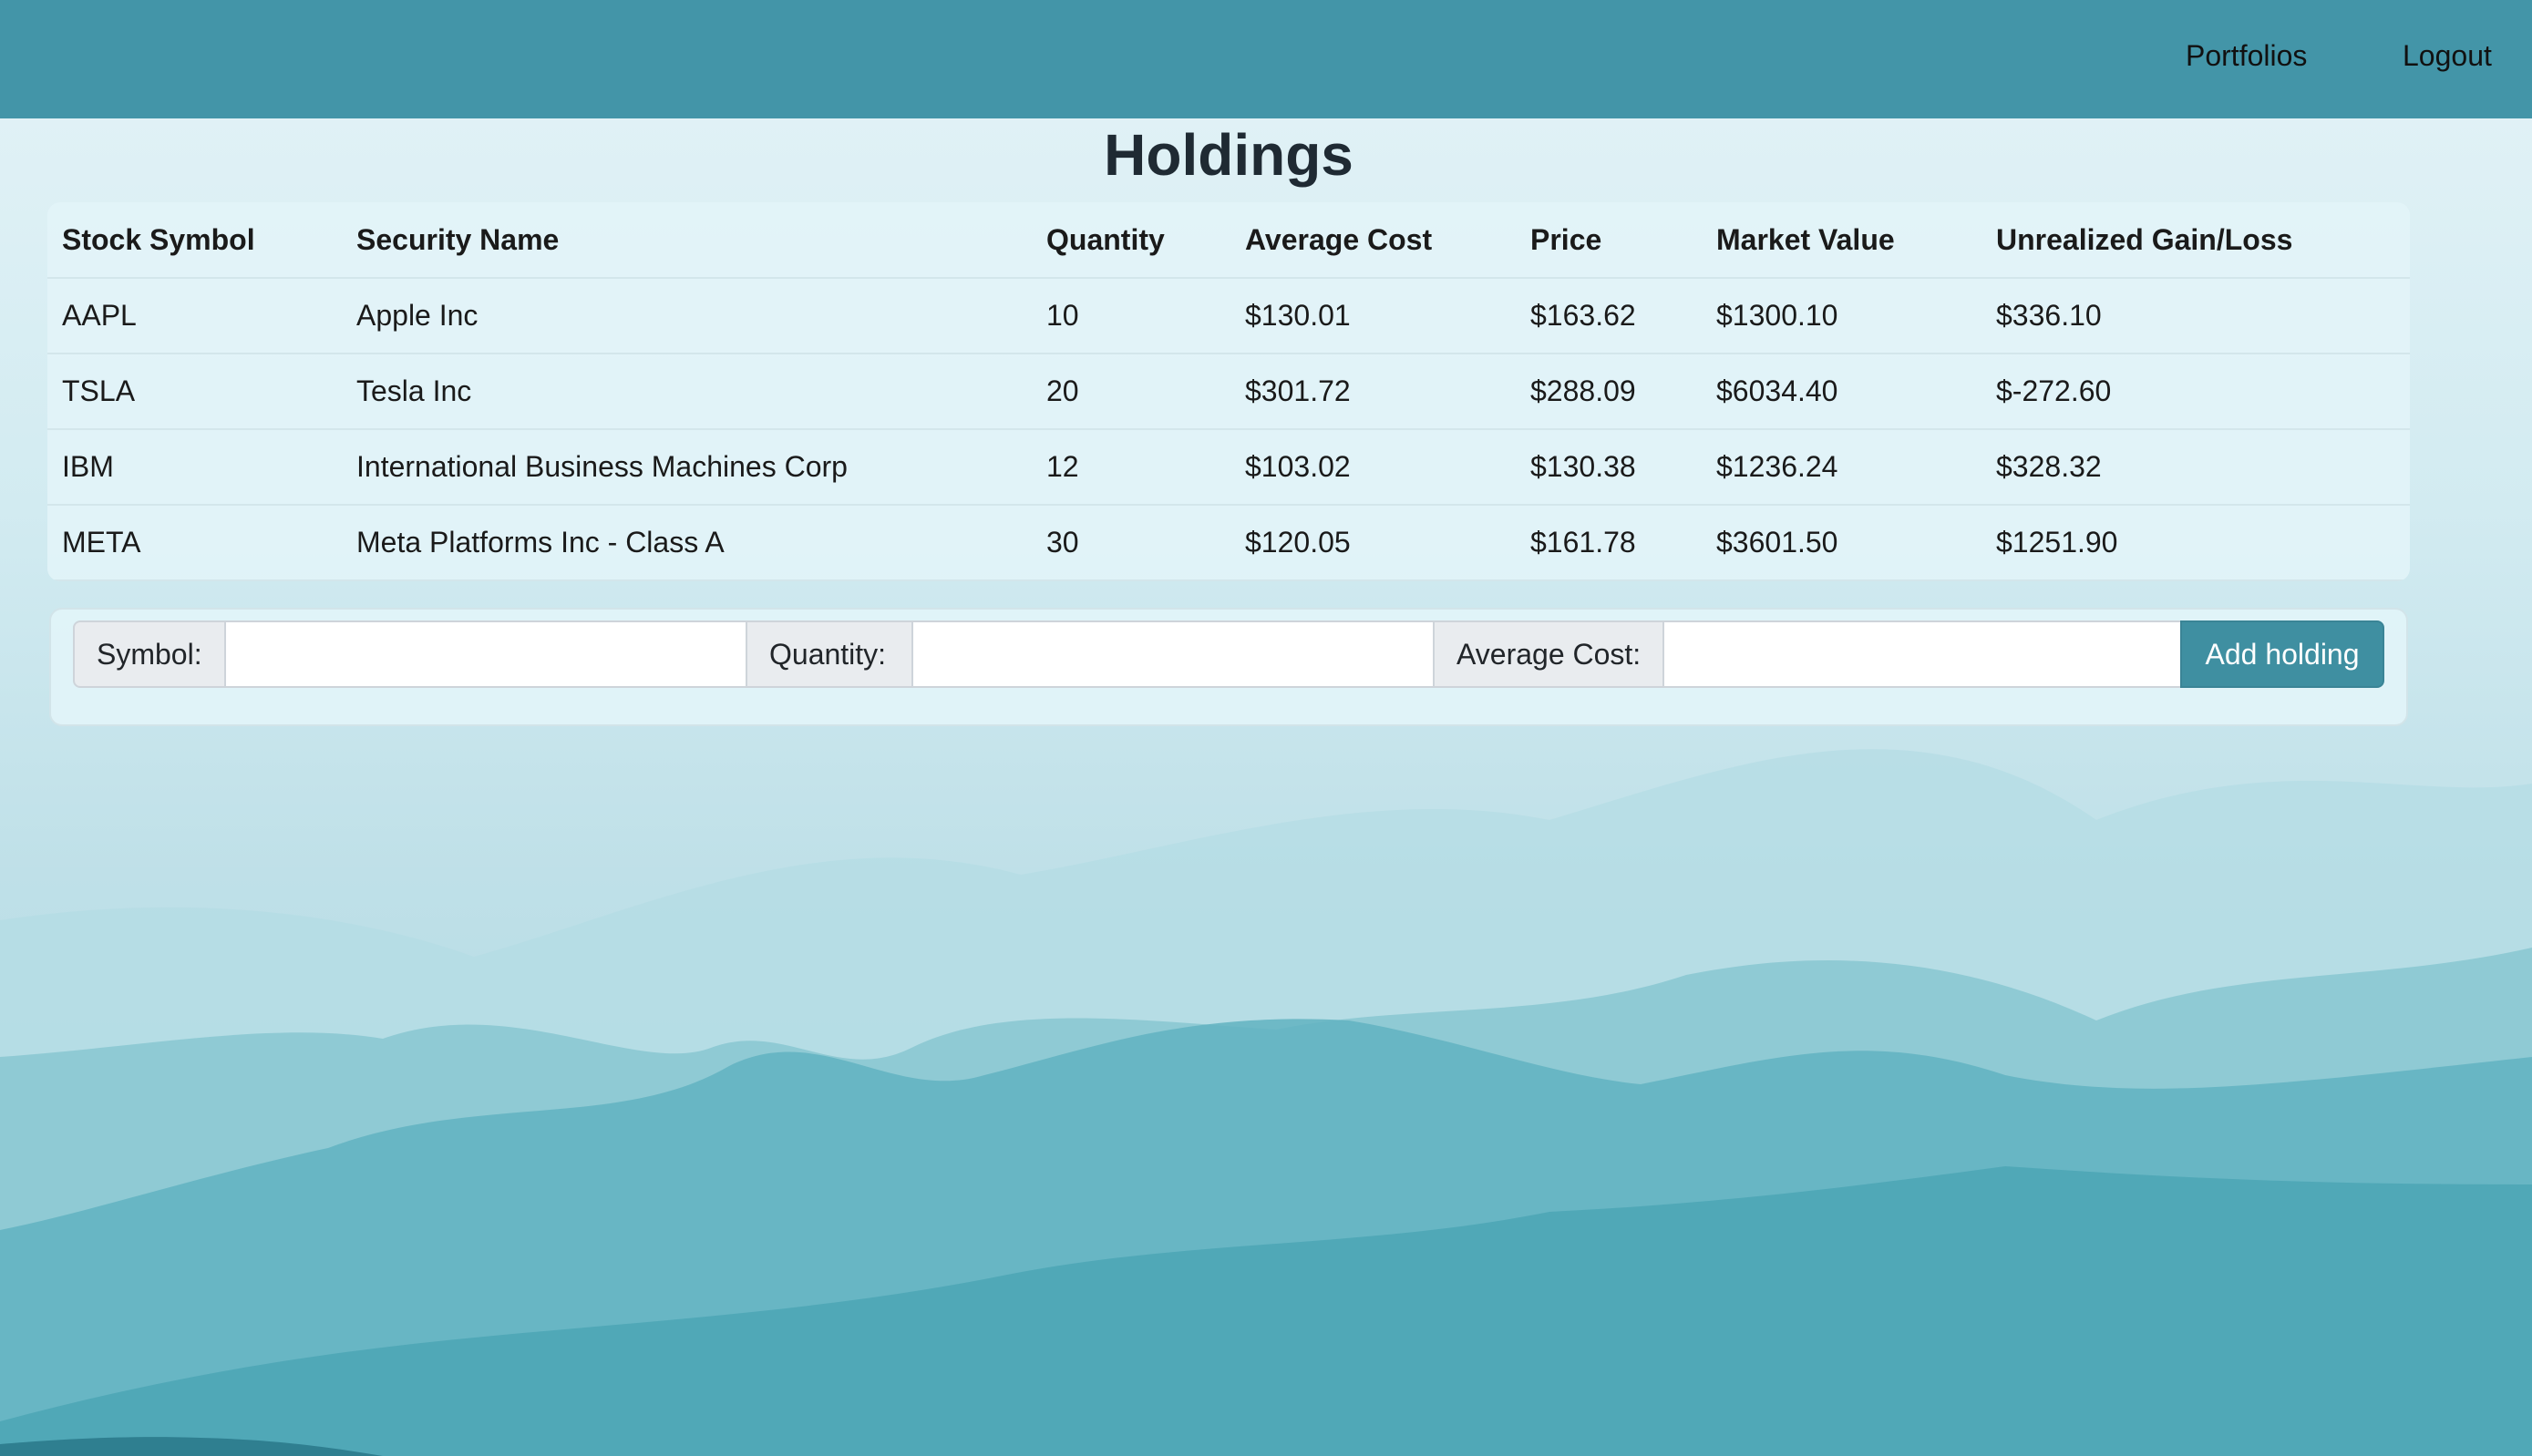 The height and width of the screenshot is (1456, 2532). I want to click on cell-symbol: IBM, so click(194, 467).